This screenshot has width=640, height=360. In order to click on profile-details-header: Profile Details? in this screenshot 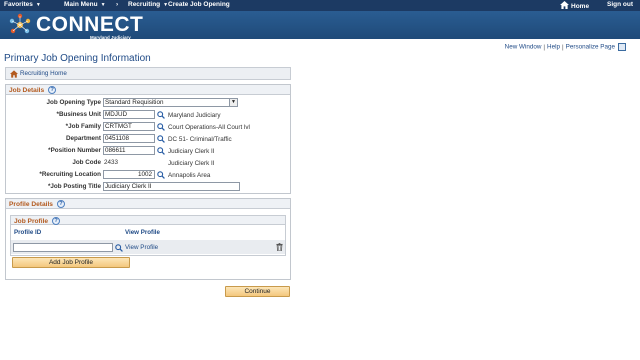, I will do `click(148, 204)`.